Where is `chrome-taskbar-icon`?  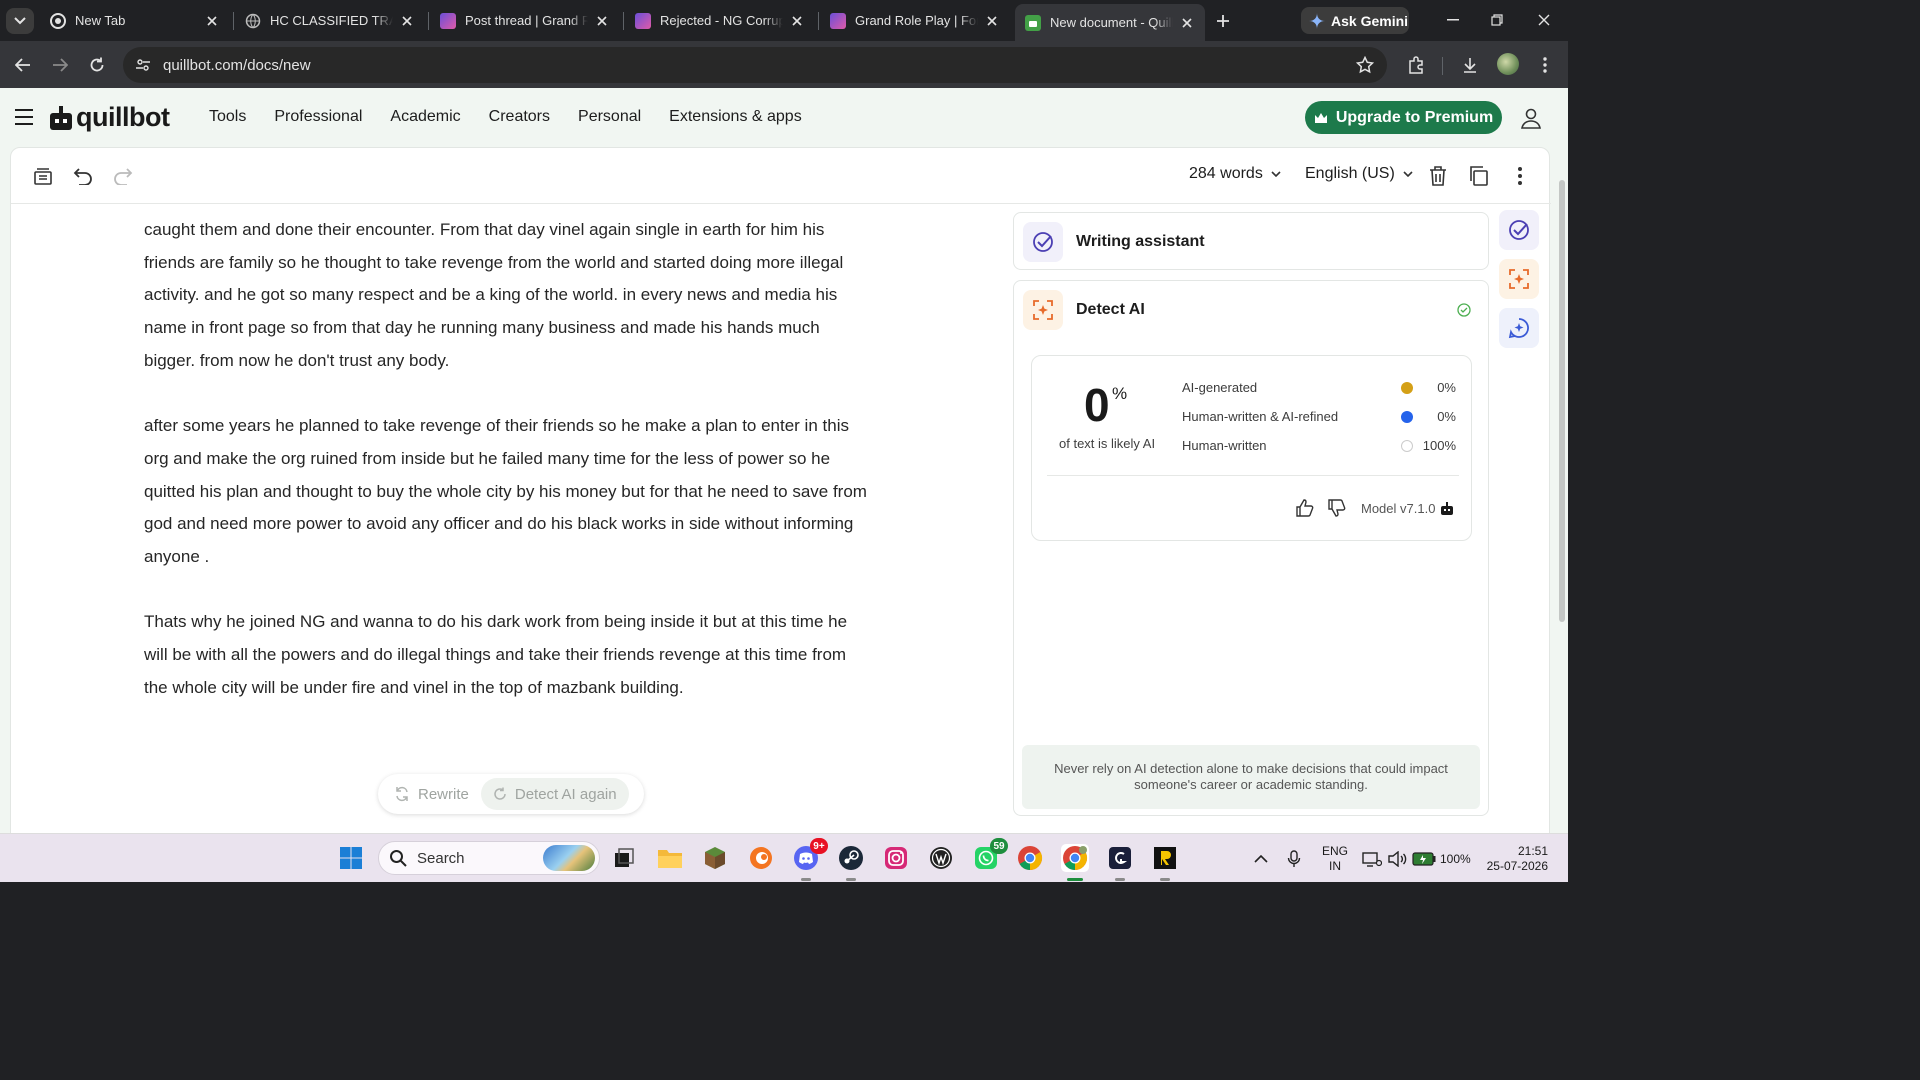 chrome-taskbar-icon is located at coordinates (1030, 858).